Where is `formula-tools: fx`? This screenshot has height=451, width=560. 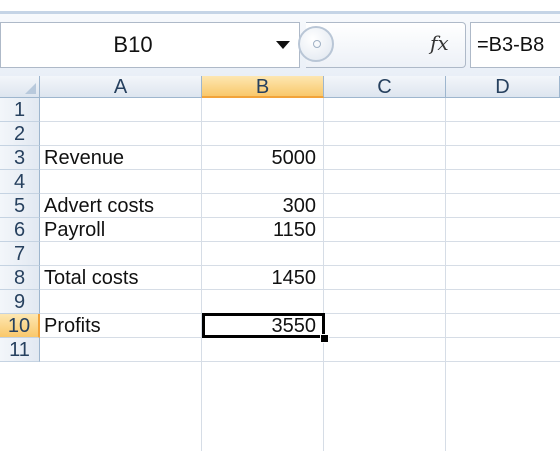
formula-tools: fx is located at coordinates (382, 45).